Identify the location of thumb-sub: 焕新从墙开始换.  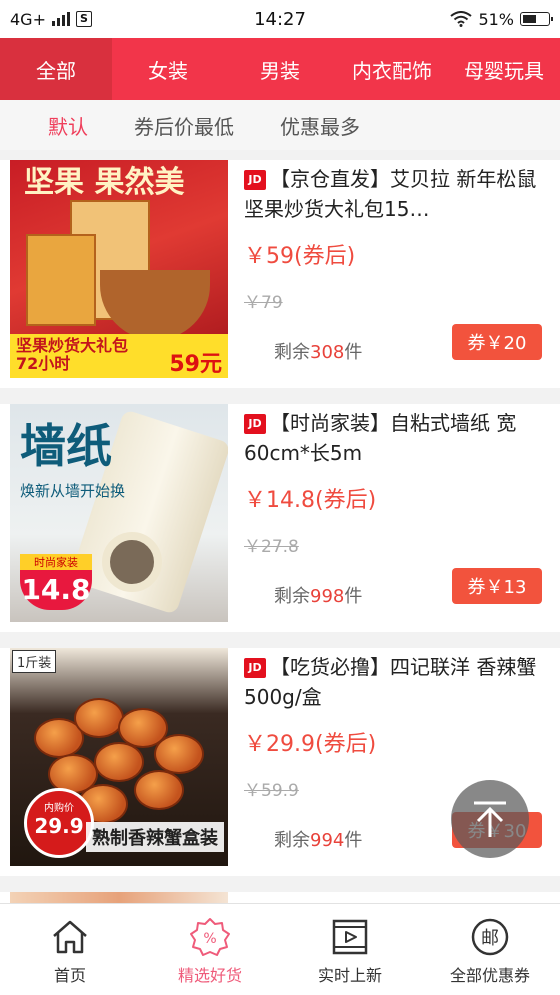
(73, 491).